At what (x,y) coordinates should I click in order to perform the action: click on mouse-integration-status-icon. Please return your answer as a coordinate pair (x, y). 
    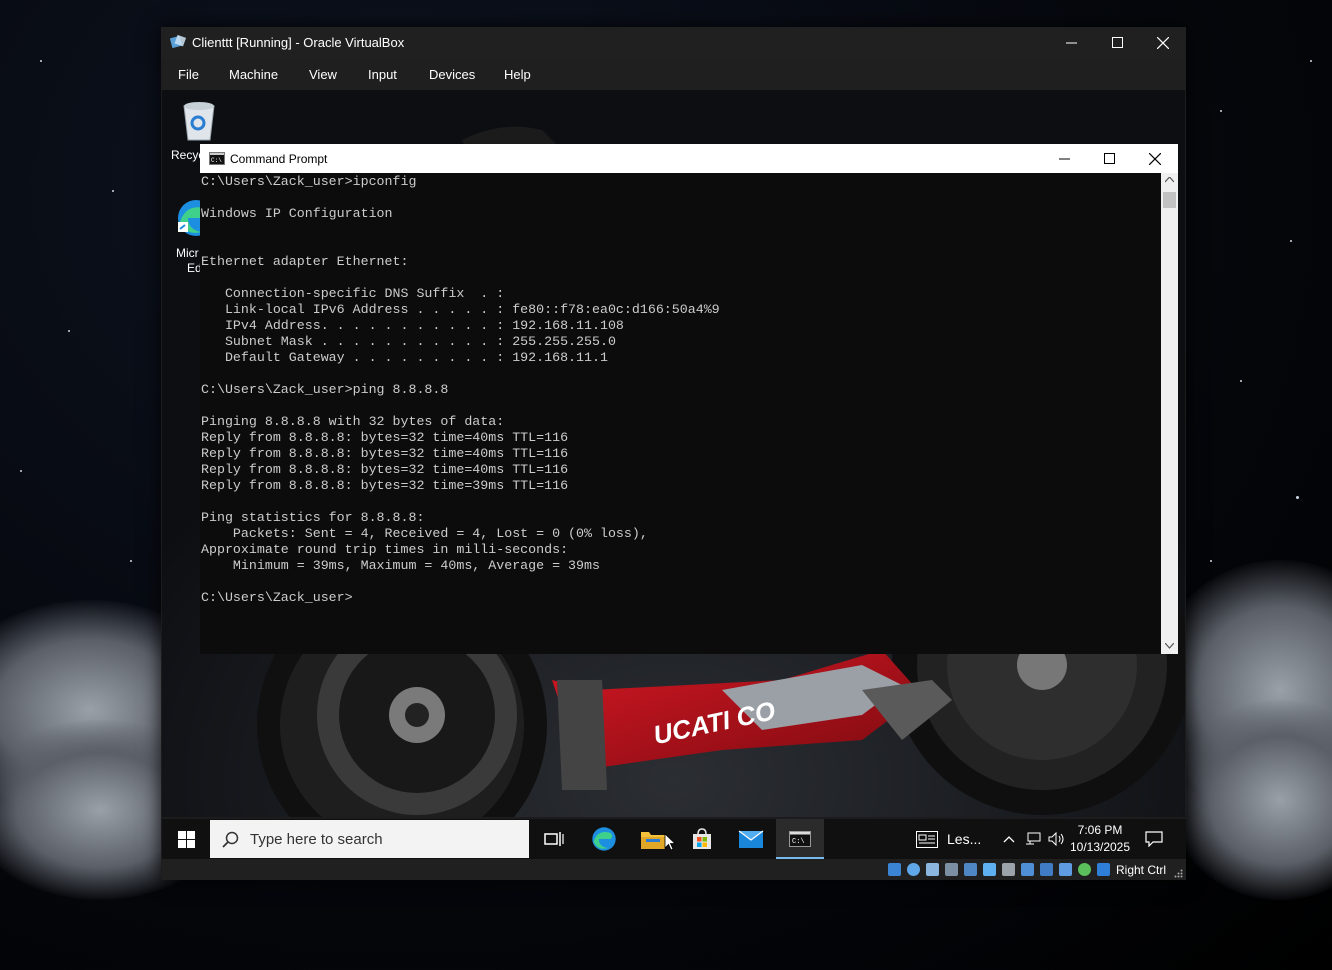
    Looking at the image, I should click on (1103, 869).